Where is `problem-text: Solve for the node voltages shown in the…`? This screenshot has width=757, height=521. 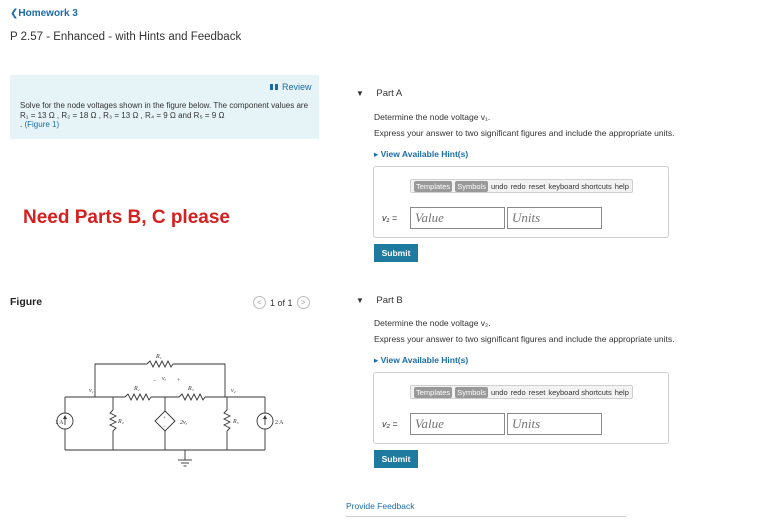
problem-text: Solve for the node voltages shown in the… is located at coordinates (164, 115).